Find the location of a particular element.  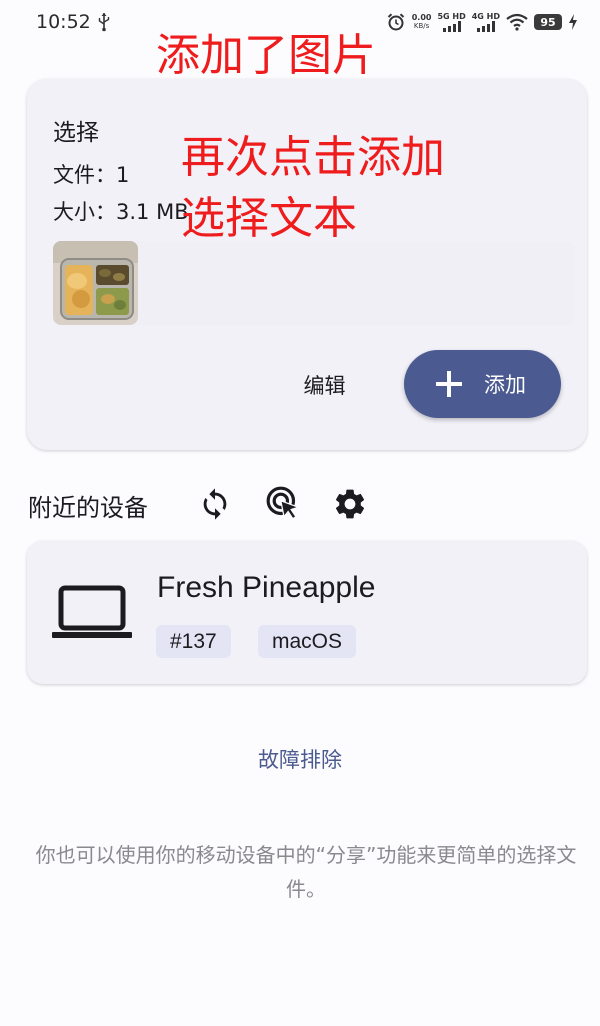

speed-value: 0.00 is located at coordinates (421, 17).